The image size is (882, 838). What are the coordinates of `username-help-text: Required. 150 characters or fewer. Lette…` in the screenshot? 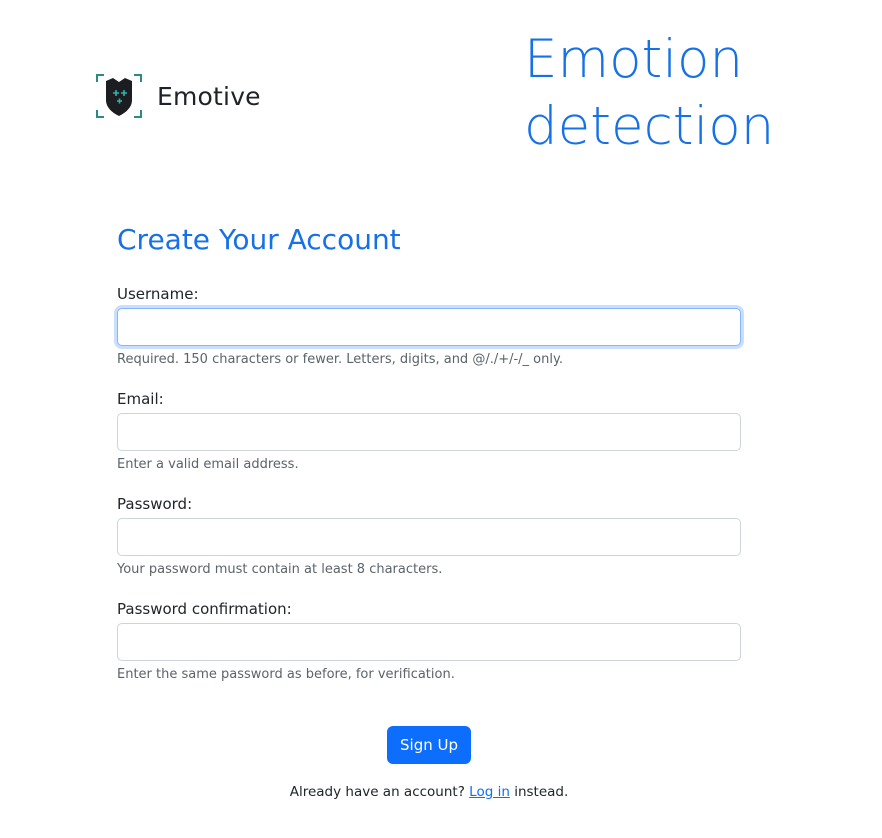 It's located at (340, 359).